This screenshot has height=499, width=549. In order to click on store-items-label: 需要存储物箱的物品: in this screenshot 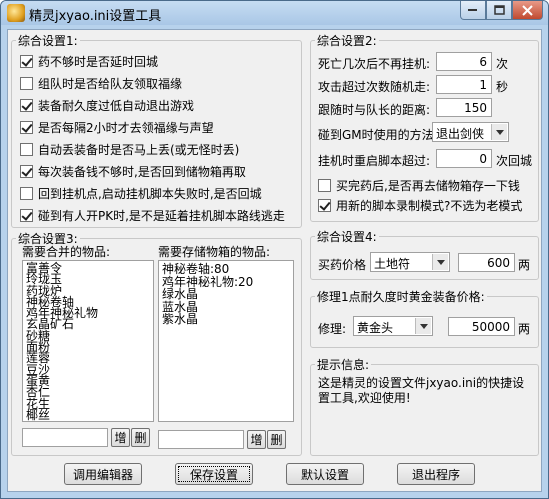, I will do `click(214, 252)`.